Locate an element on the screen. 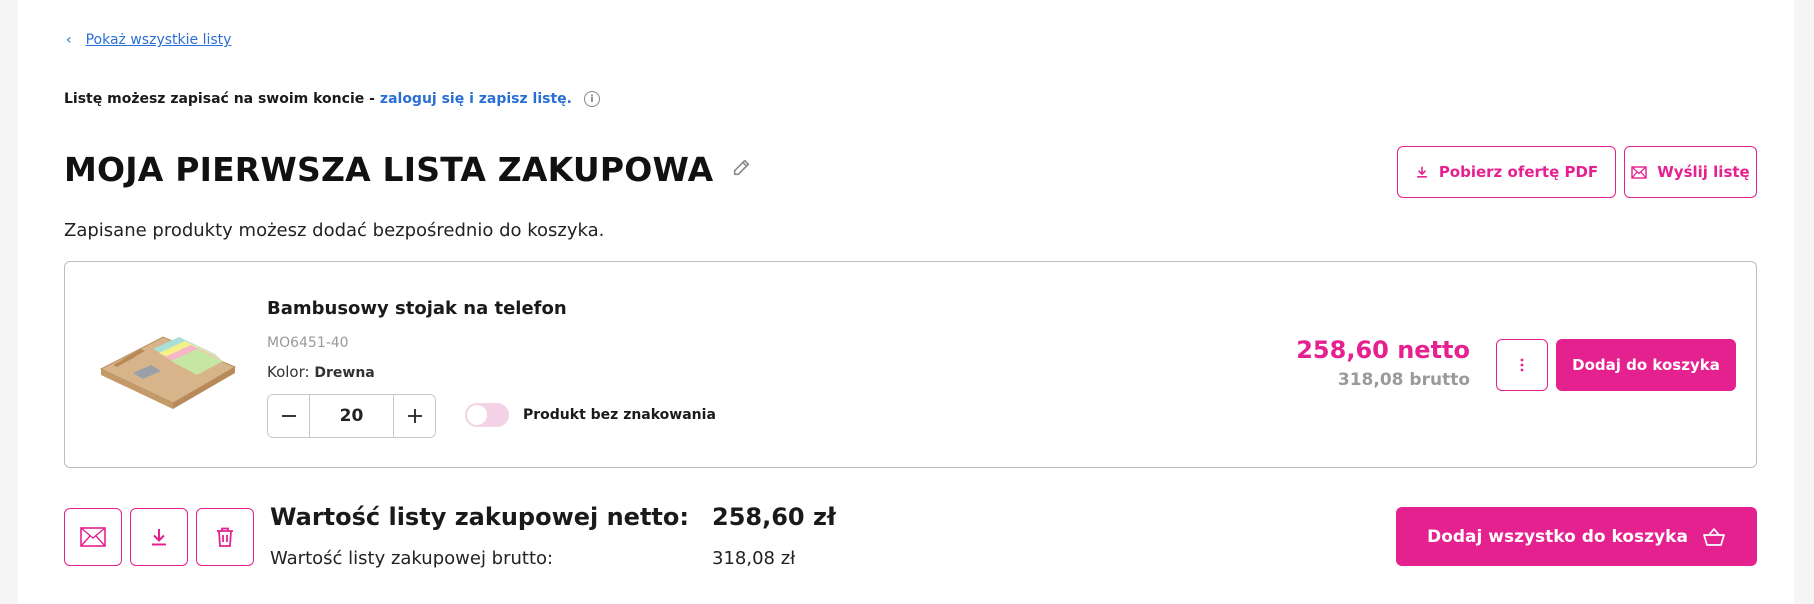 The height and width of the screenshot is (604, 1814). summary-gross-label: Wartość listy zakupowej brutto: is located at coordinates (412, 558).